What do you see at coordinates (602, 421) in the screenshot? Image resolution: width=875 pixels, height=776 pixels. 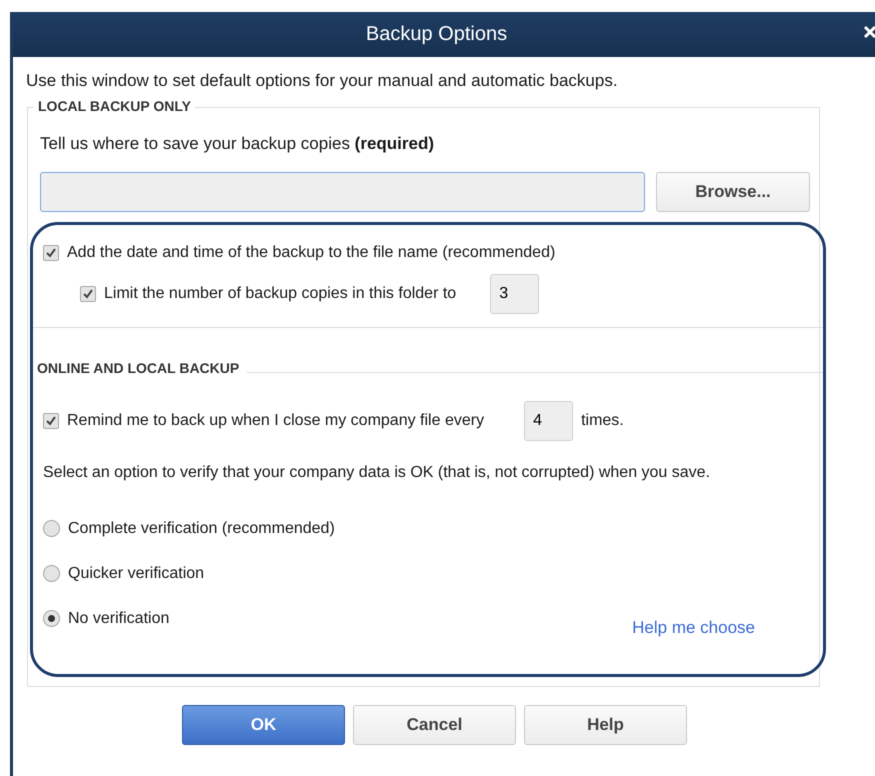 I see `times-label: times.` at bounding box center [602, 421].